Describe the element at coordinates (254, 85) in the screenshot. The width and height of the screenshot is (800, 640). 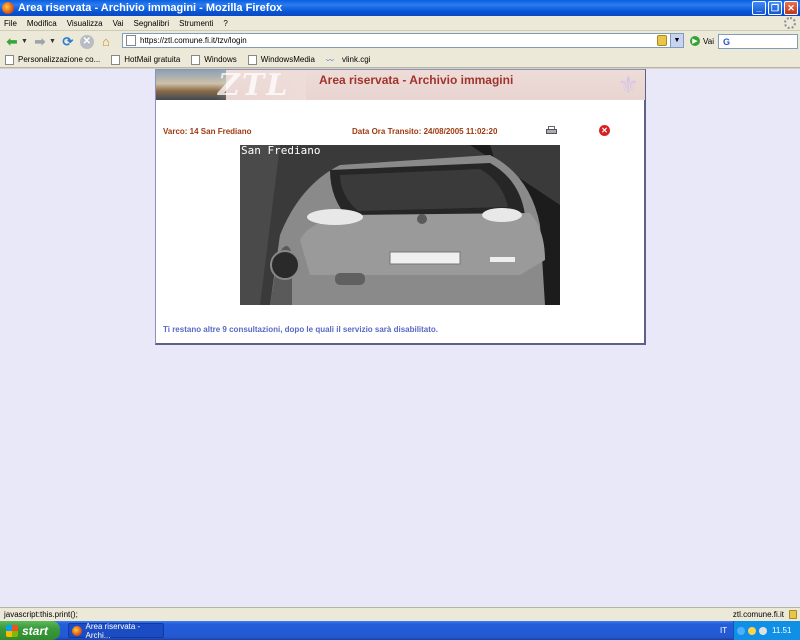
I see `ztl-logo: ZTL` at that location.